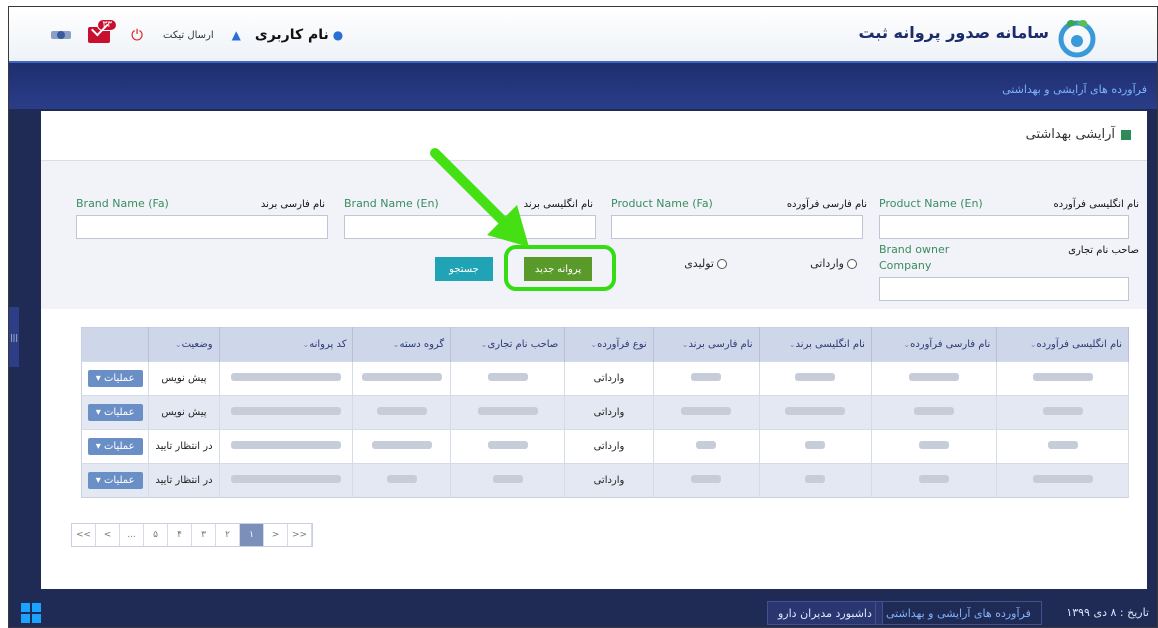  I want to click on product-name-fa-label: Product Name (Fa), so click(662, 203).